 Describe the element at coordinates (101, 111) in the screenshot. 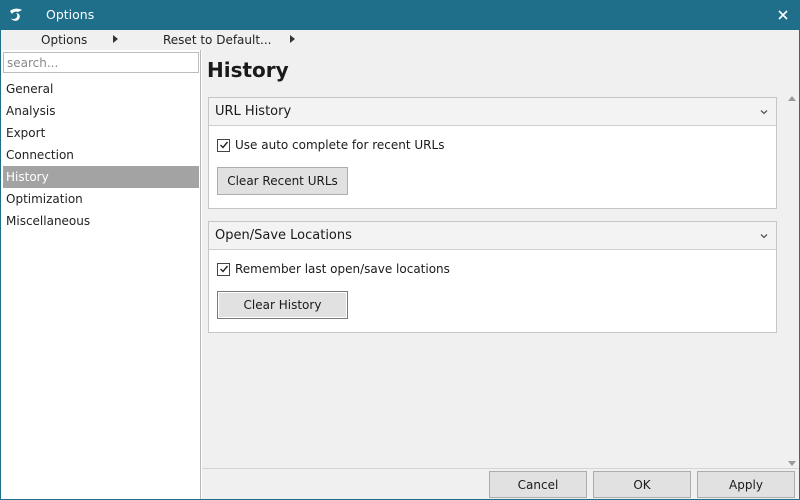

I see `sidebar-item-analysis: Analysis` at that location.